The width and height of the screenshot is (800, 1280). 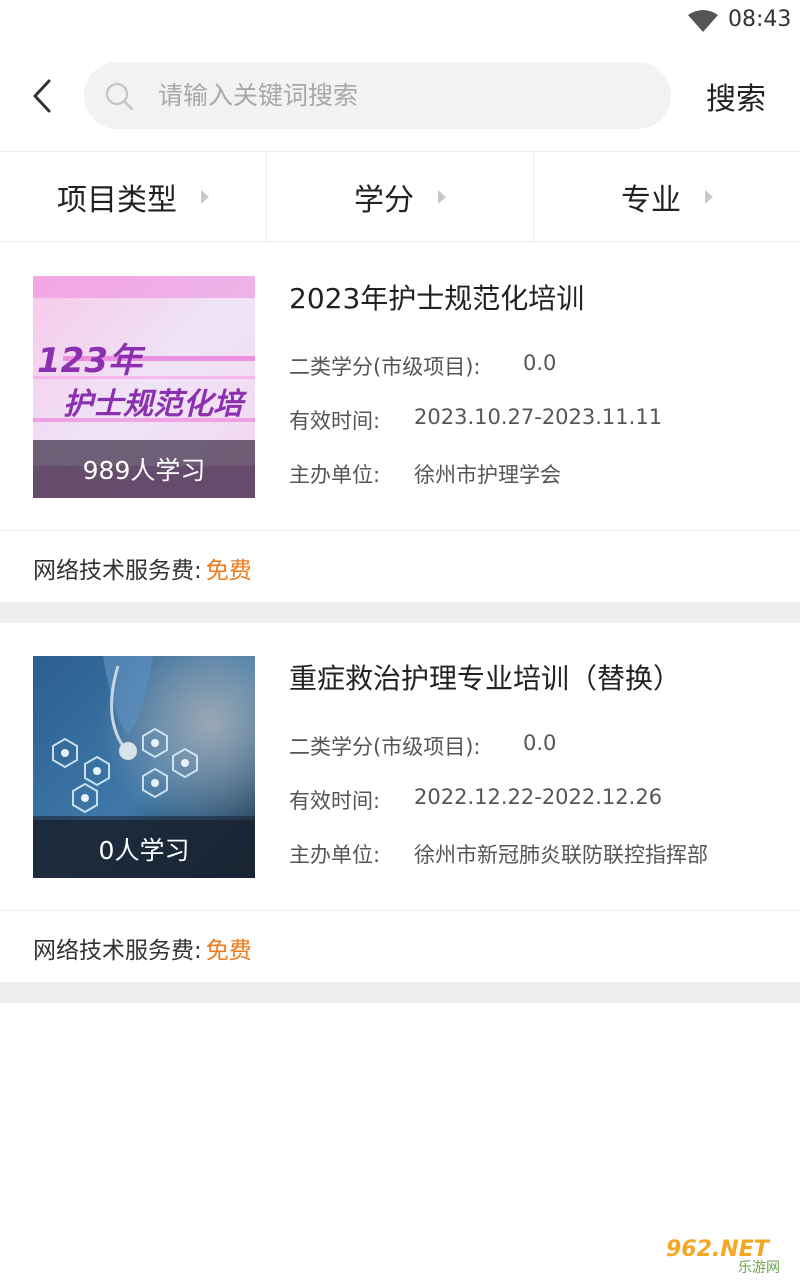 What do you see at coordinates (538, 417) in the screenshot?
I see `valid-time-value: 2023.10.27-2023.11.11` at bounding box center [538, 417].